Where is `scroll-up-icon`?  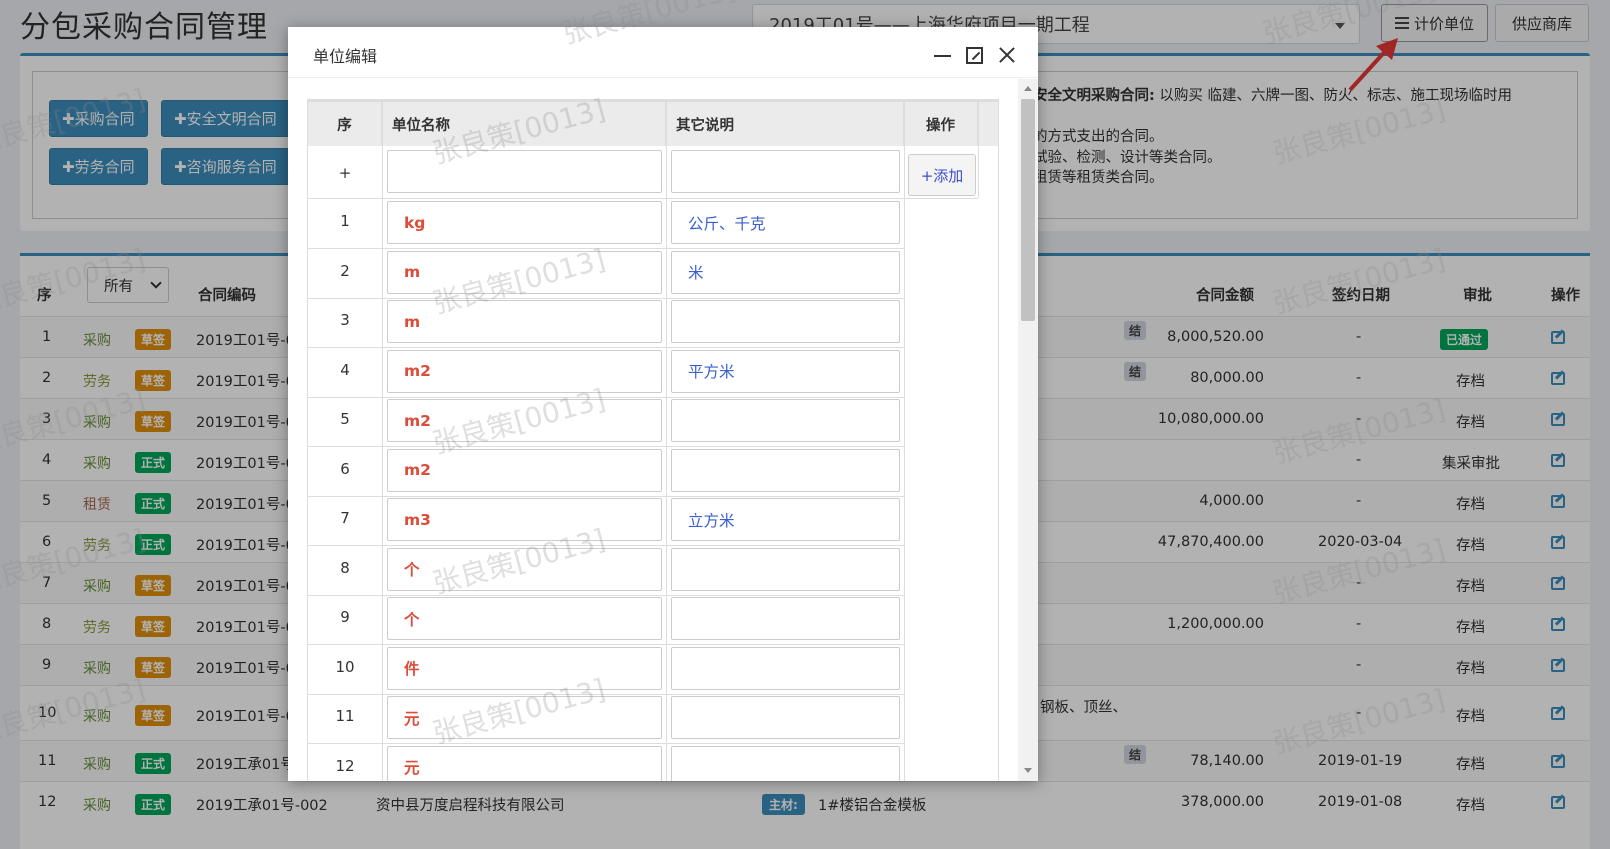 scroll-up-icon is located at coordinates (1028, 88).